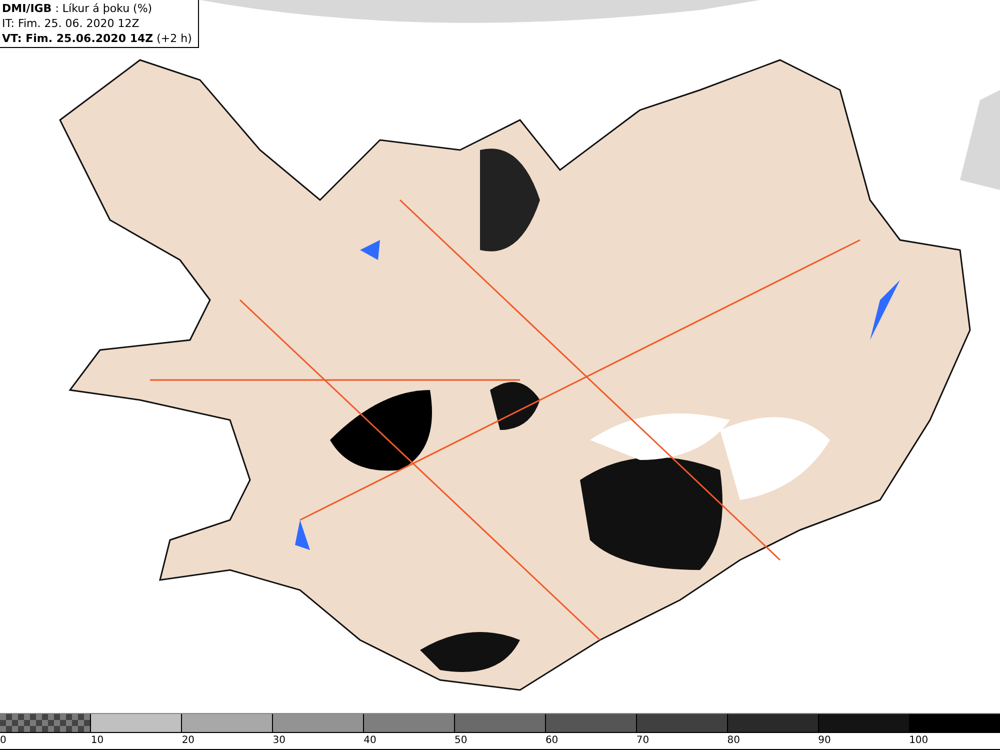 The height and width of the screenshot is (750, 1000). I want to click on legend-label: 20, so click(188, 740).